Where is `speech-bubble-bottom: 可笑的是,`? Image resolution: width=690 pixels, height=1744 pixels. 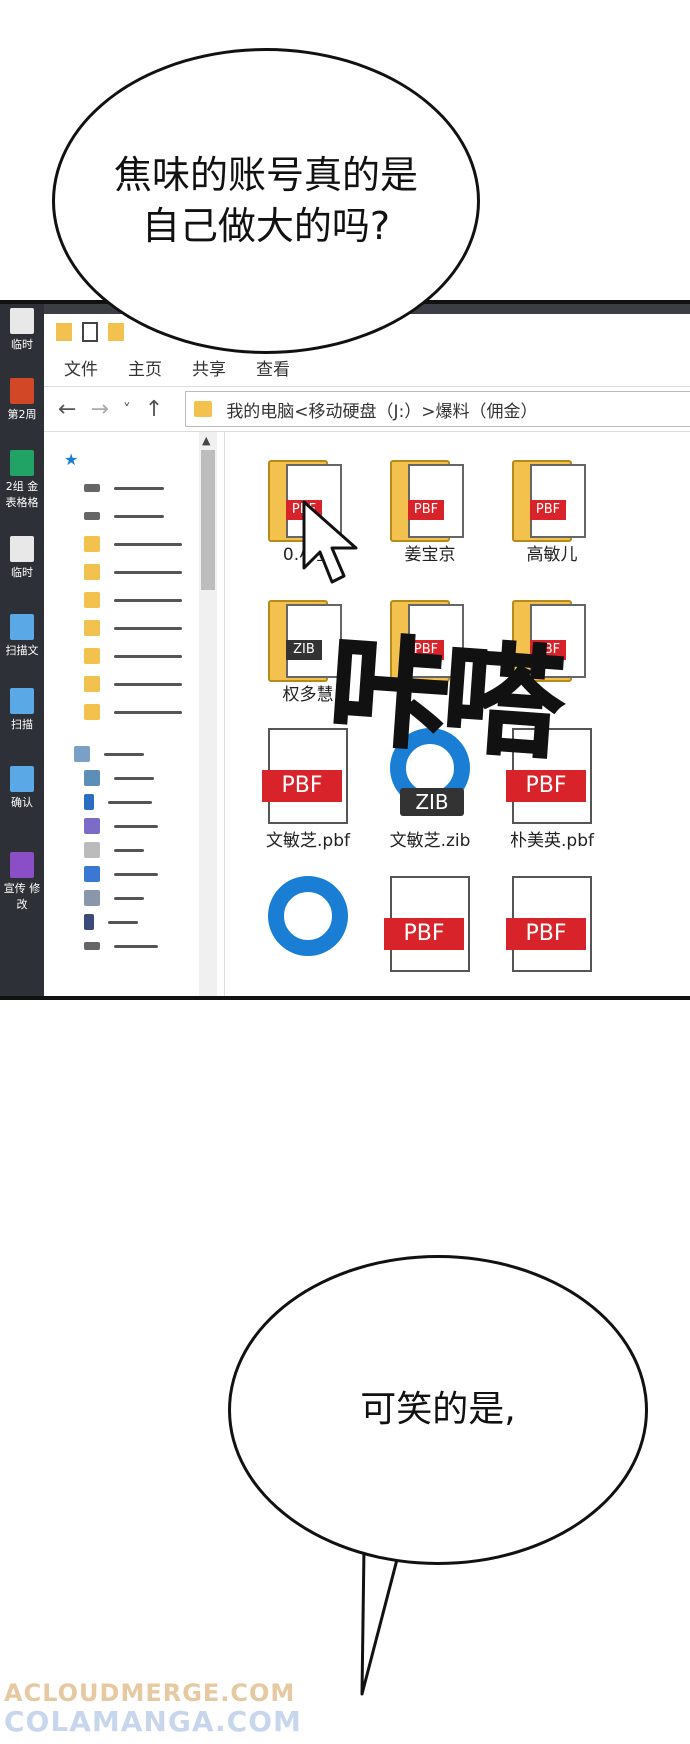 speech-bubble-bottom: 可笑的是, is located at coordinates (438, 1410).